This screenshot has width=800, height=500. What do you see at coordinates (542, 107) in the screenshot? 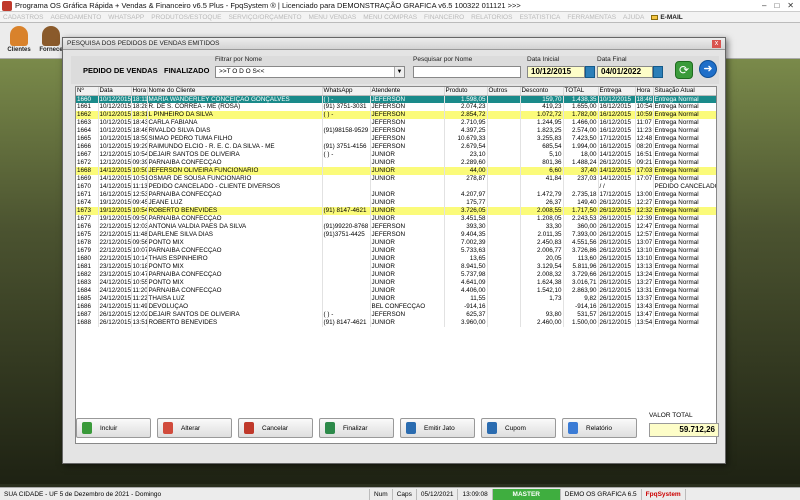
I see `table-cell: 419,23` at bounding box center [542, 107].